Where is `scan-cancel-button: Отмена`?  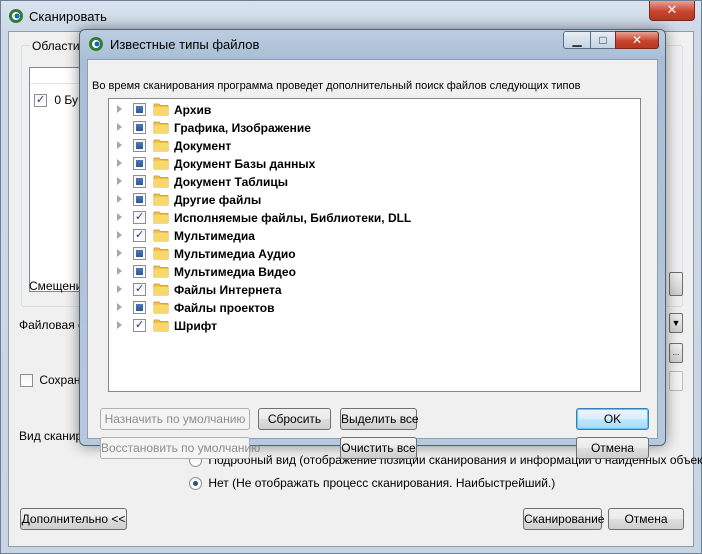 scan-cancel-button: Отмена is located at coordinates (646, 519).